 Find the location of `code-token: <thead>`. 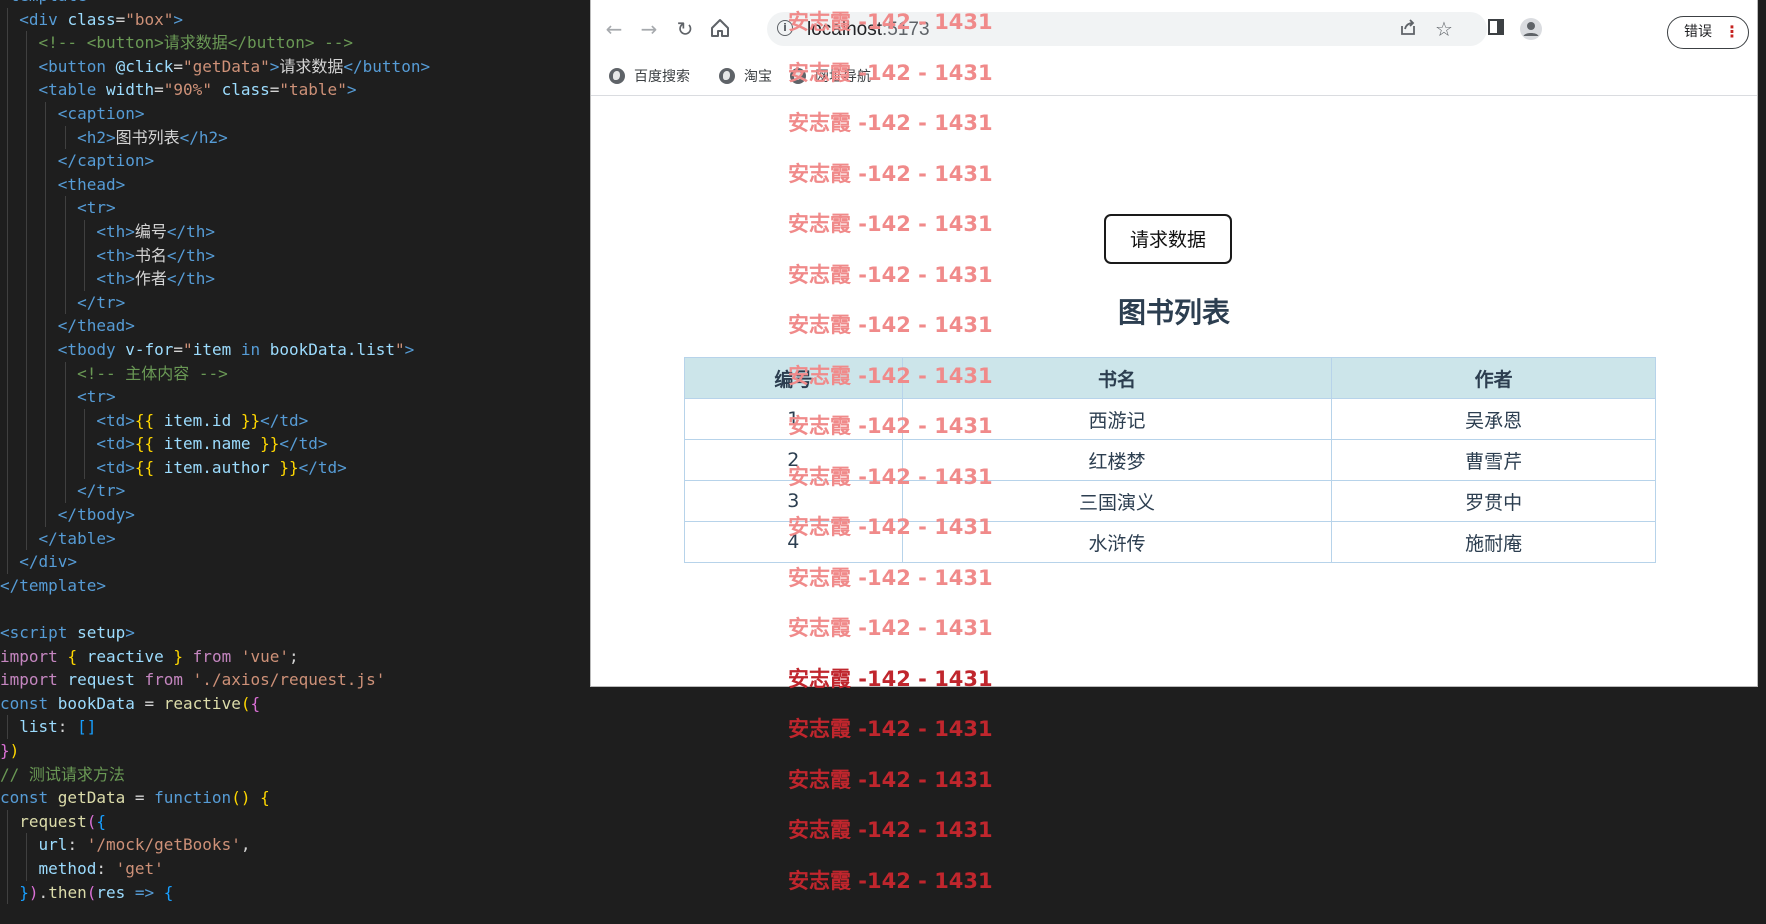

code-token: <thead> is located at coordinates (91, 184).